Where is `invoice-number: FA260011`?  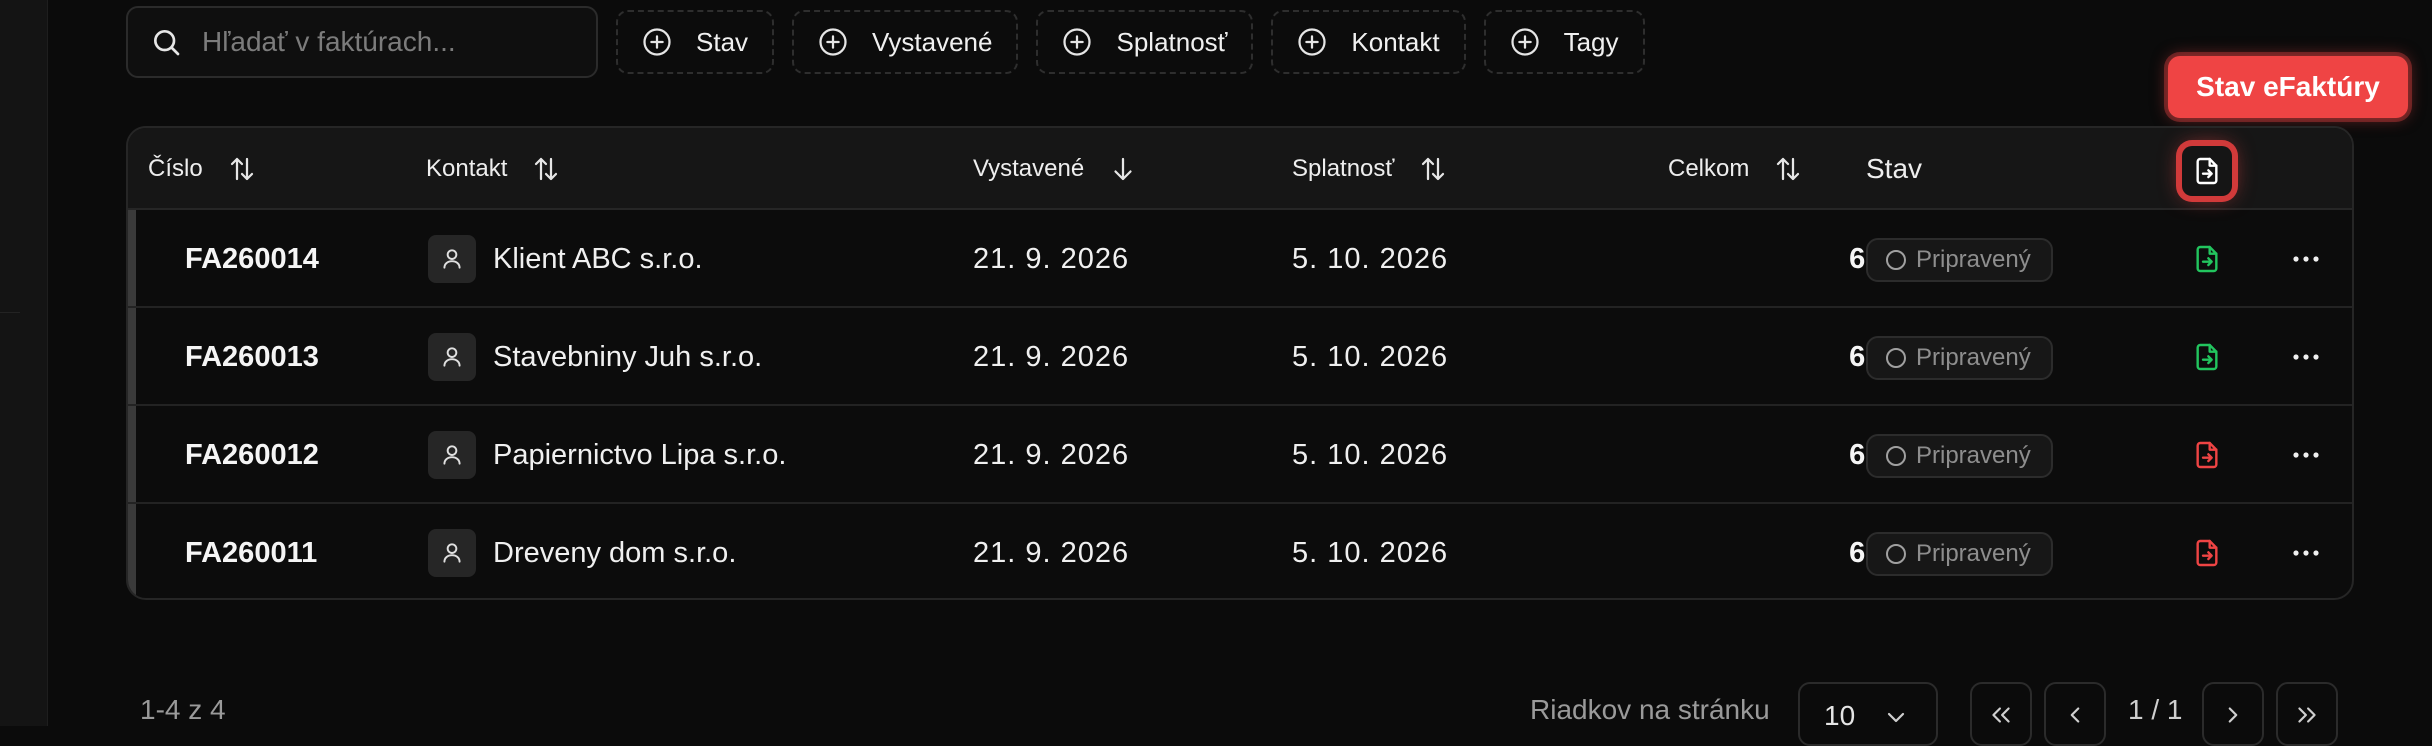
invoice-number: FA260011 is located at coordinates (251, 551).